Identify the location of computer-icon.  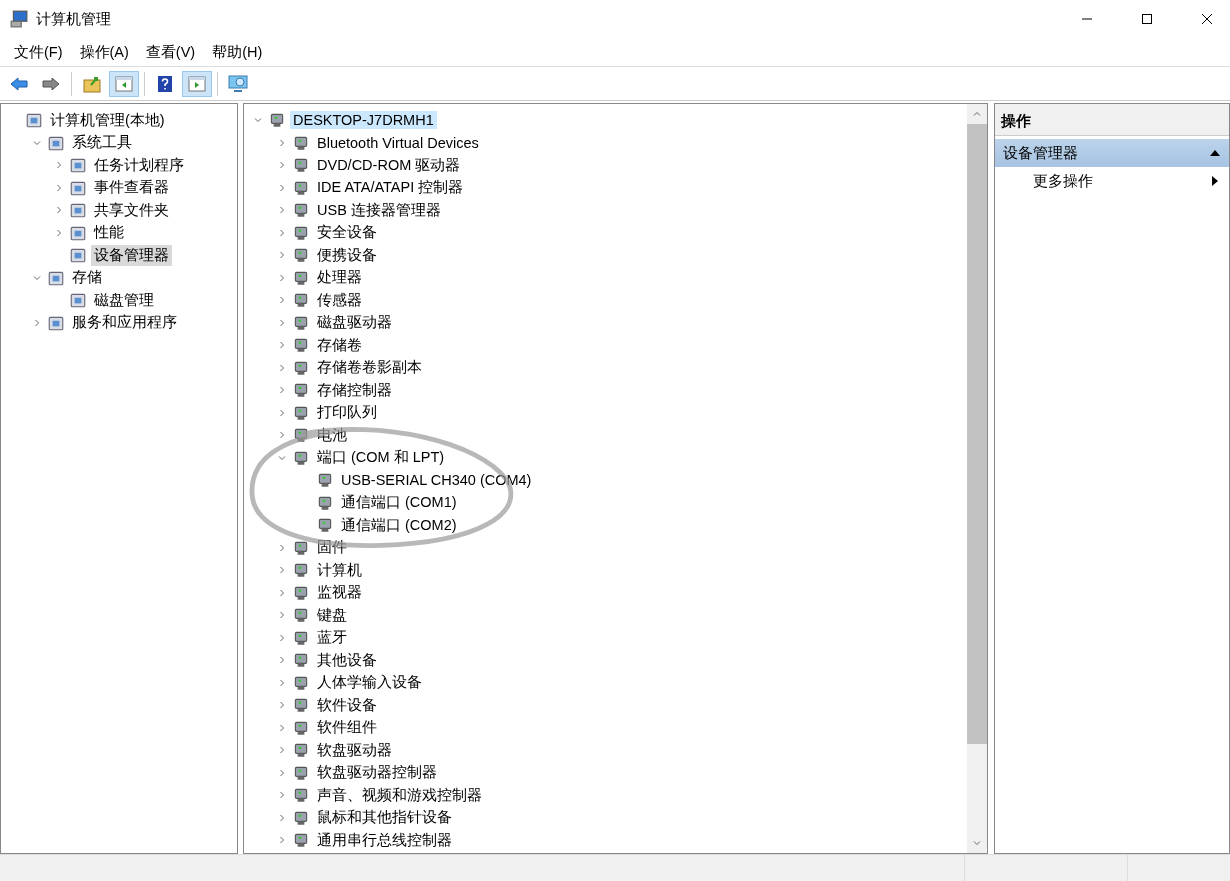
(19, 19).